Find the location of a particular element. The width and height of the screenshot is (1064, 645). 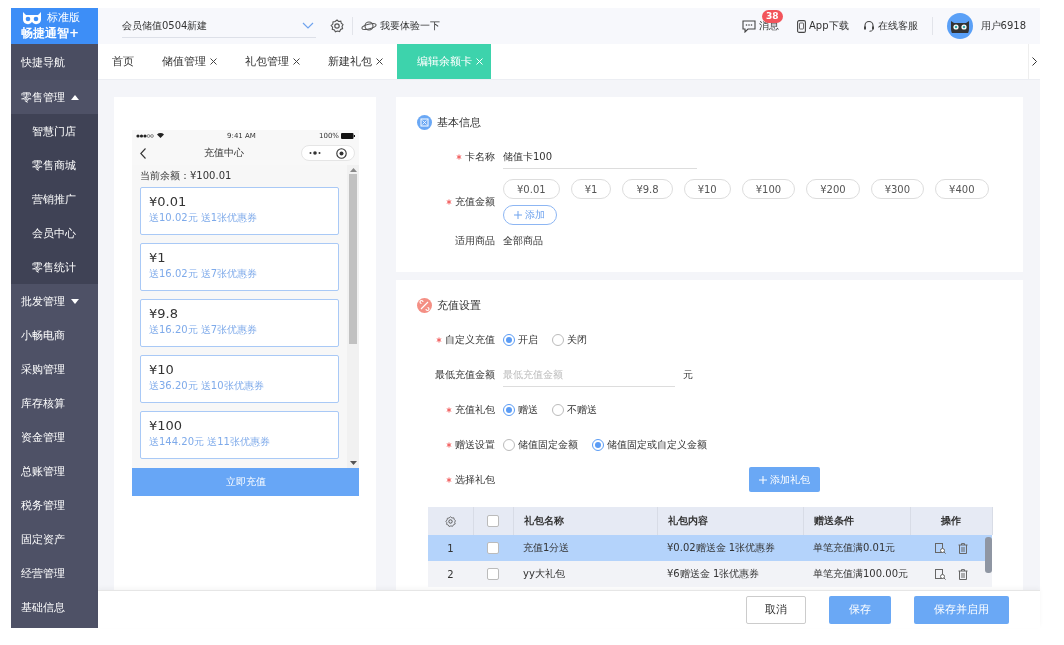

amount-chip: ¥0.01 is located at coordinates (531, 189).